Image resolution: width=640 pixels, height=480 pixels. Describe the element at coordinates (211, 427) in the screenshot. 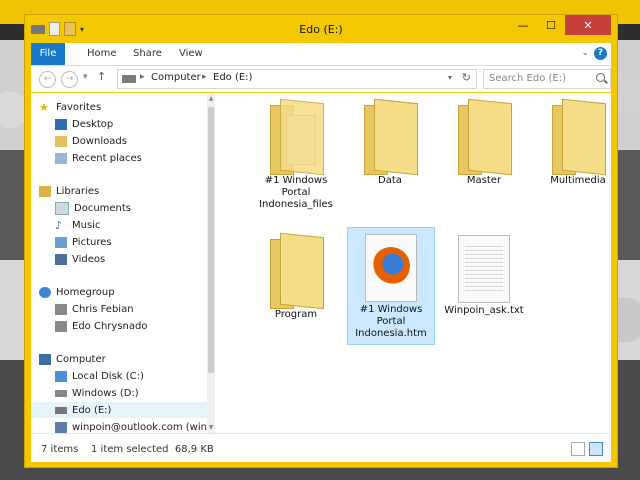

I see `scroll-down-icon: ▼` at that location.